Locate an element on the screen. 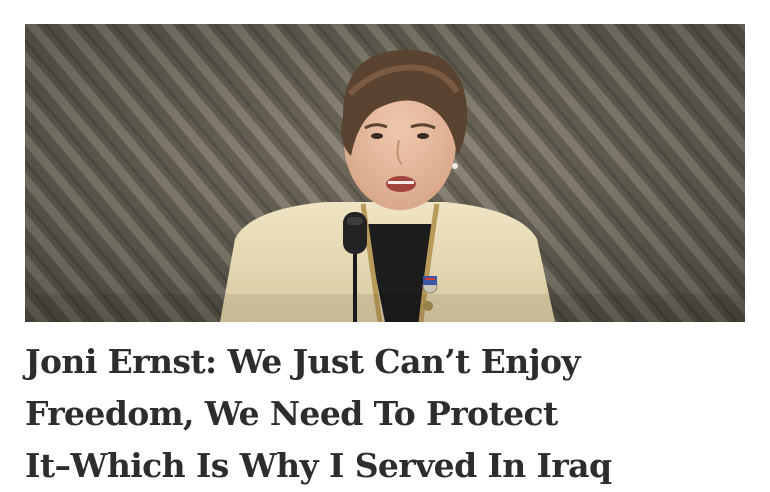  headline-line-2: Freedom, We Need To Protect is located at coordinates (291, 413).